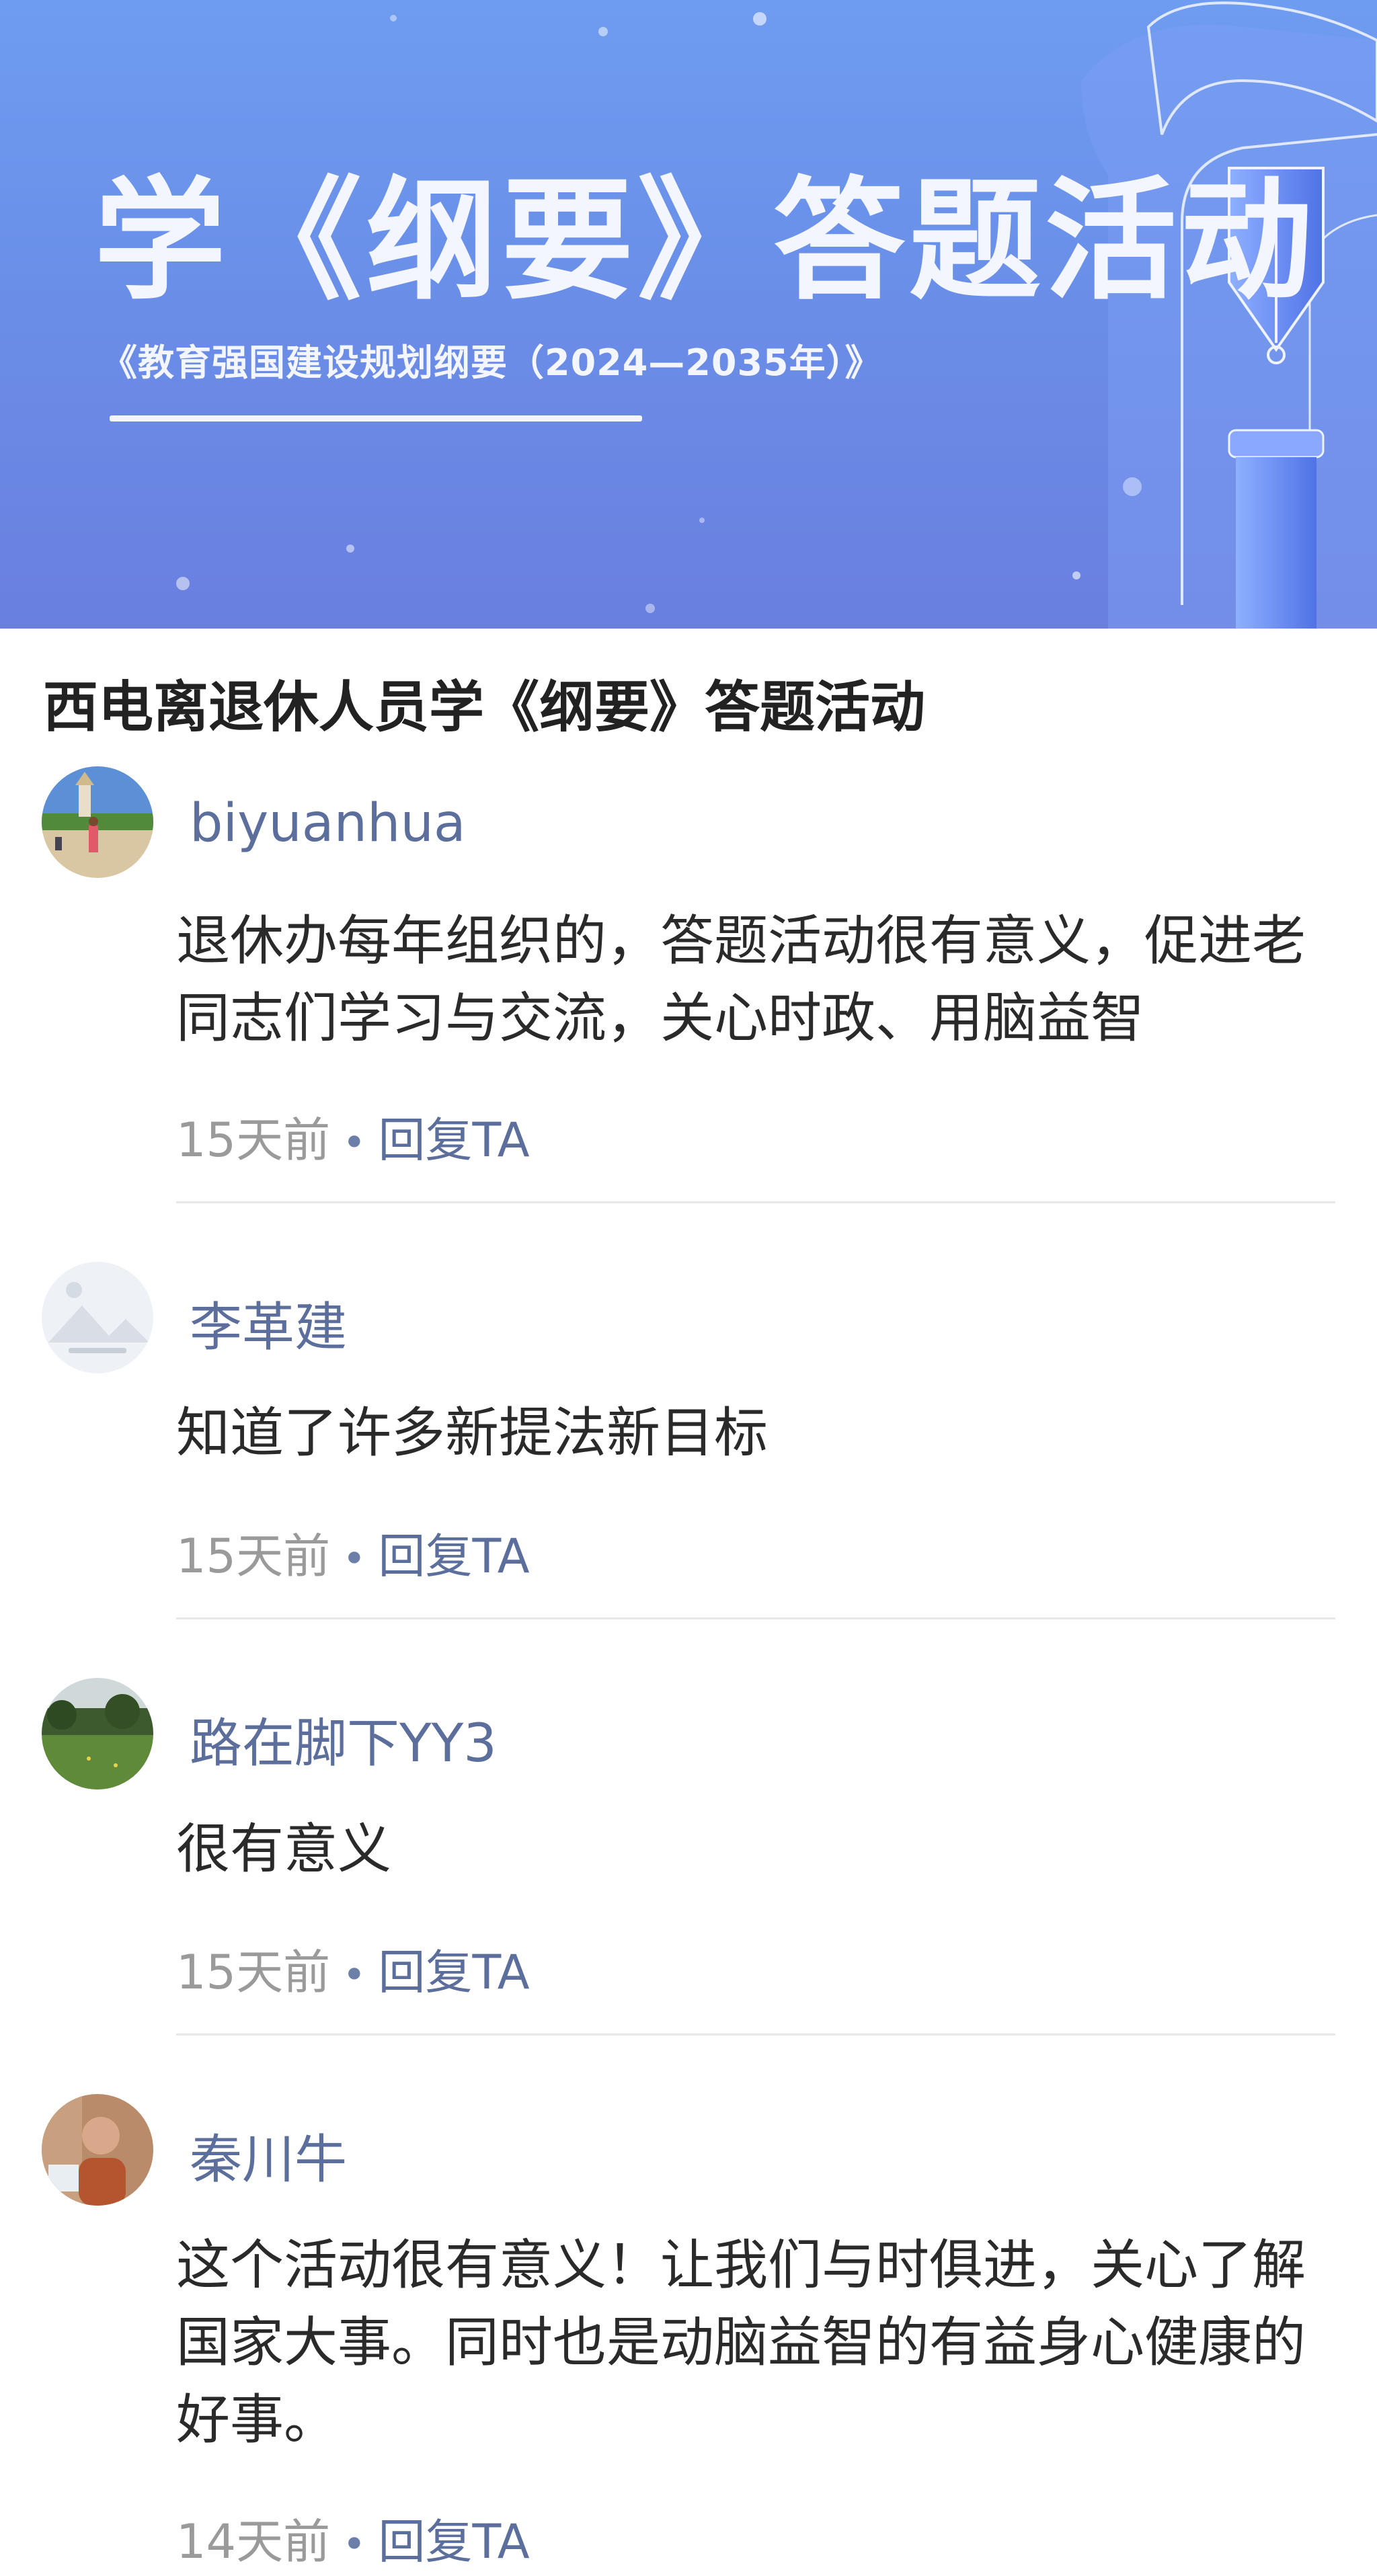  Describe the element at coordinates (343, 1739) in the screenshot. I see `comment-username: 路在脚下YY3` at that location.